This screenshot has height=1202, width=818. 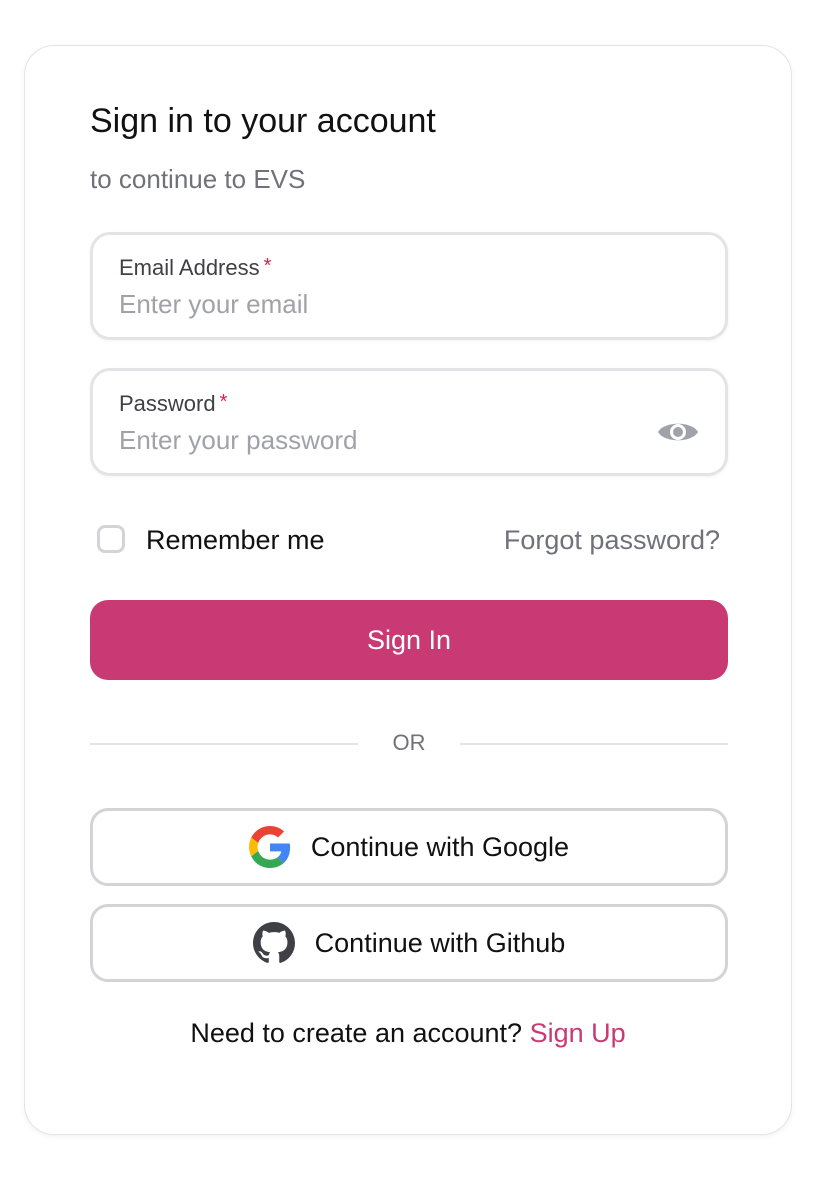 I want to click on email-label: Email Address *, so click(x=195, y=267).